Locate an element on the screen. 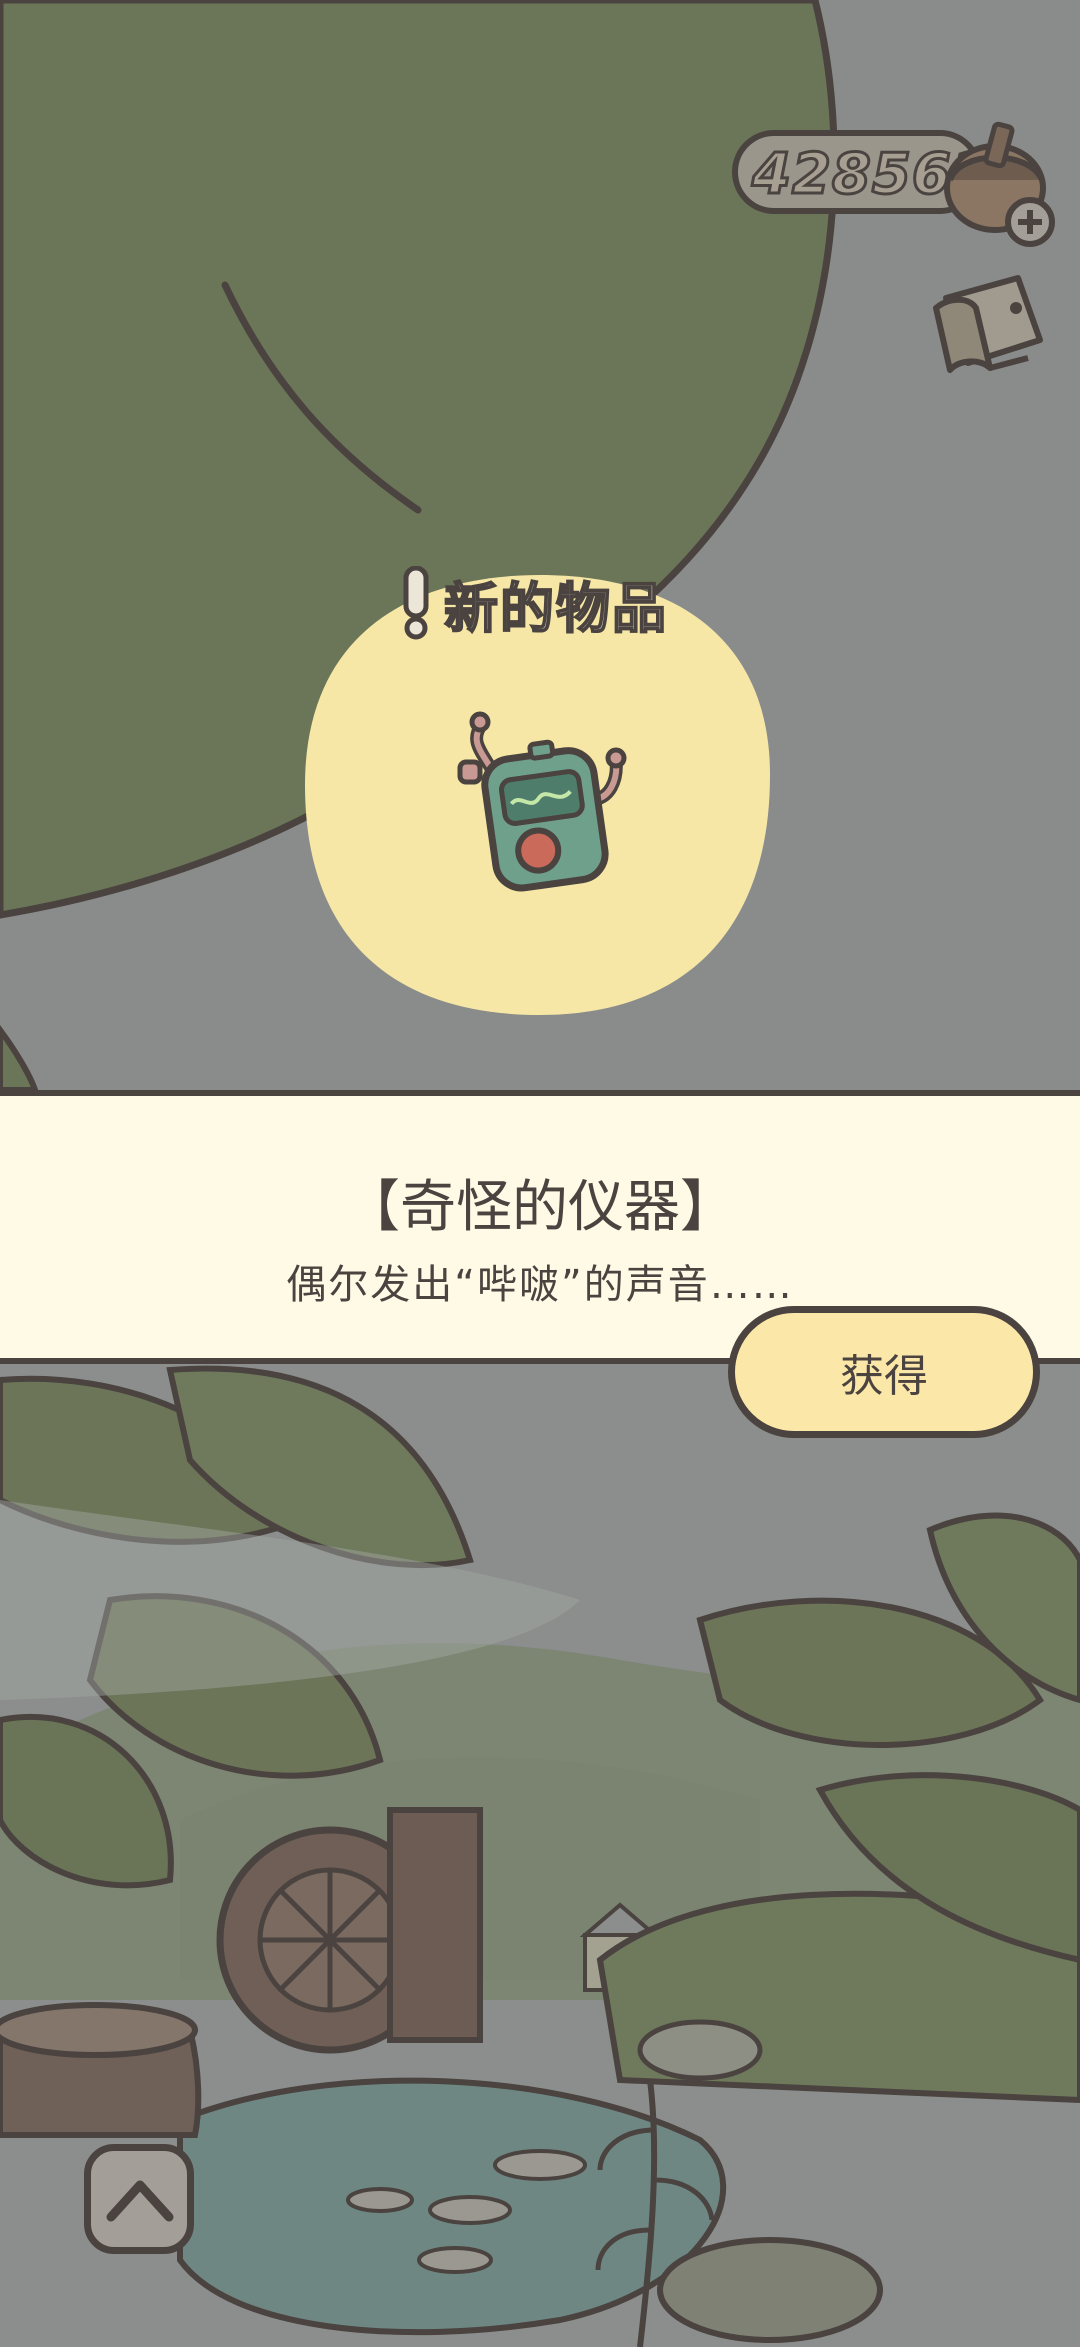 The height and width of the screenshot is (2347, 1080). exclamation-icon is located at coordinates (416, 603).